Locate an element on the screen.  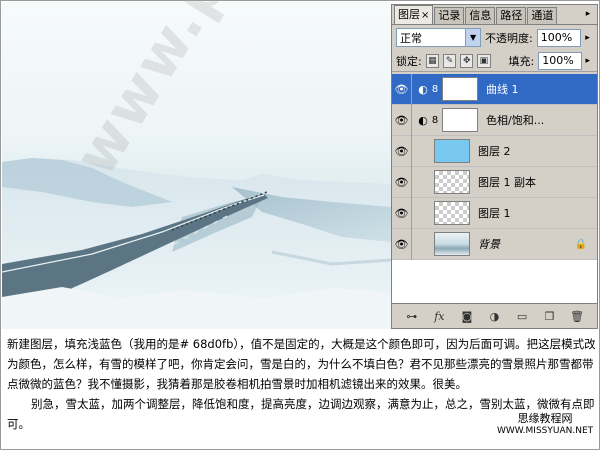
lock-label: 锁定: is located at coordinates (409, 61).